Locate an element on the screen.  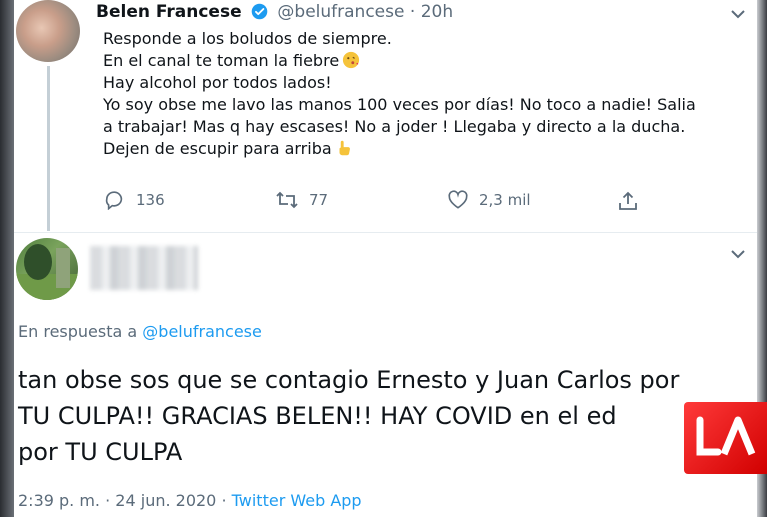
reply-icon is located at coordinates (115, 200).